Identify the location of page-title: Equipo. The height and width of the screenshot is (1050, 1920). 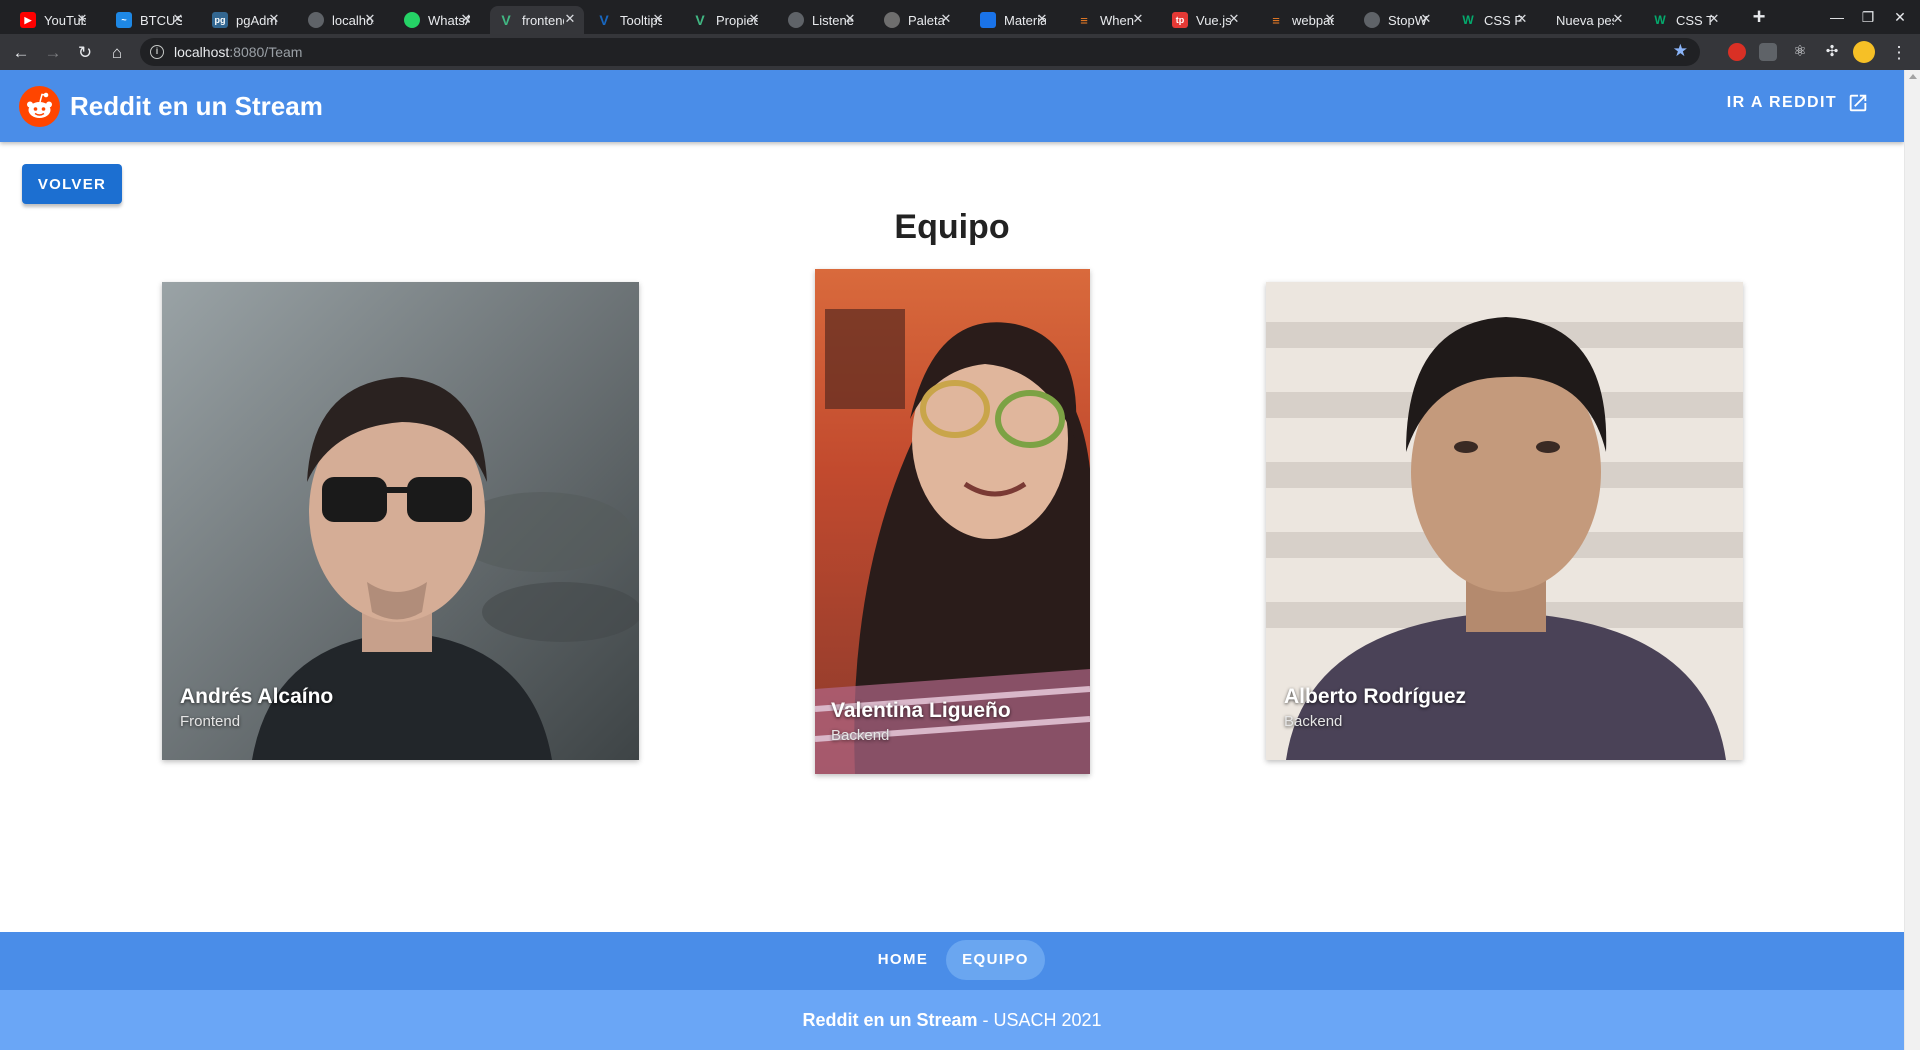
(952, 227).